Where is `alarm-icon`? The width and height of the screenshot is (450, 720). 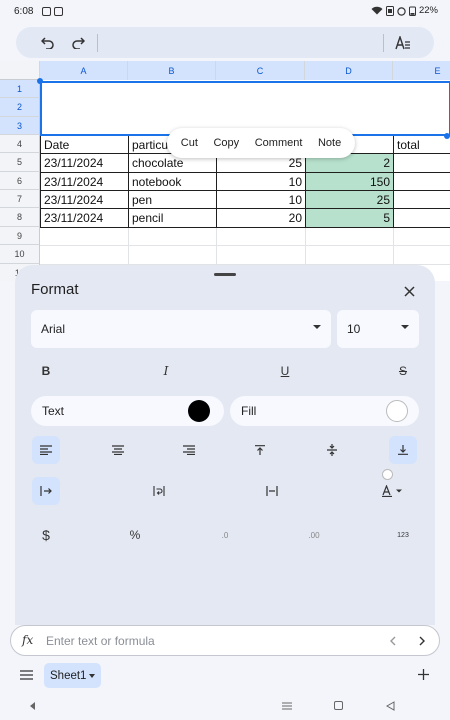
alarm-icon is located at coordinates (401, 11).